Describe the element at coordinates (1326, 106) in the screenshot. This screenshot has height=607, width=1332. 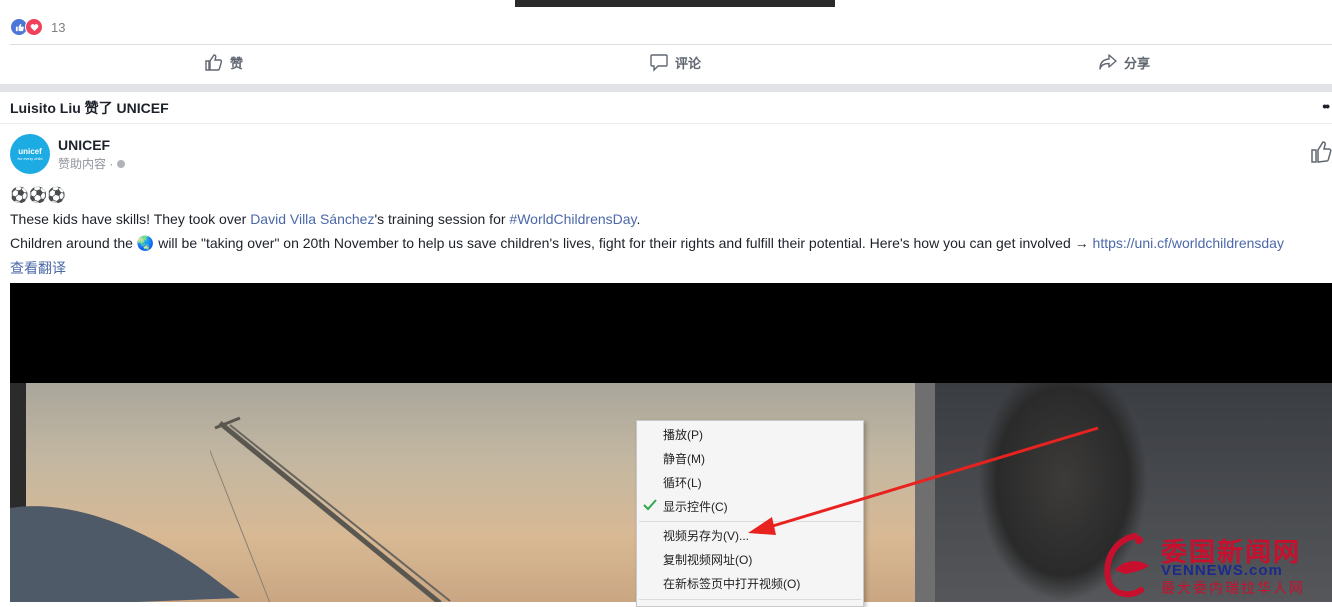
I see `more-options-button: ••` at that location.